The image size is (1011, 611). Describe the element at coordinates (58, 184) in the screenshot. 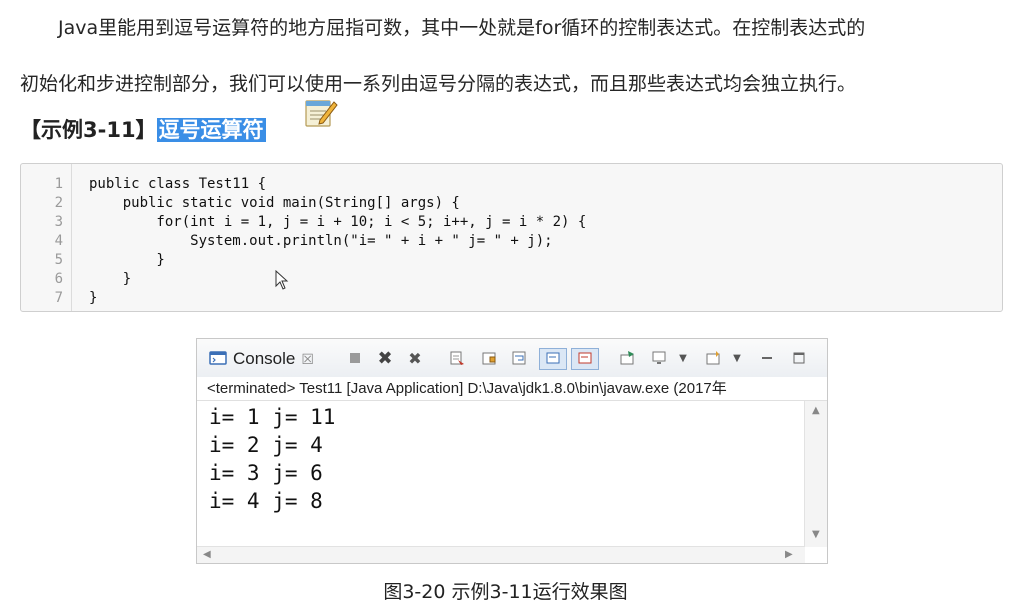

I see `line-number: 1` at that location.